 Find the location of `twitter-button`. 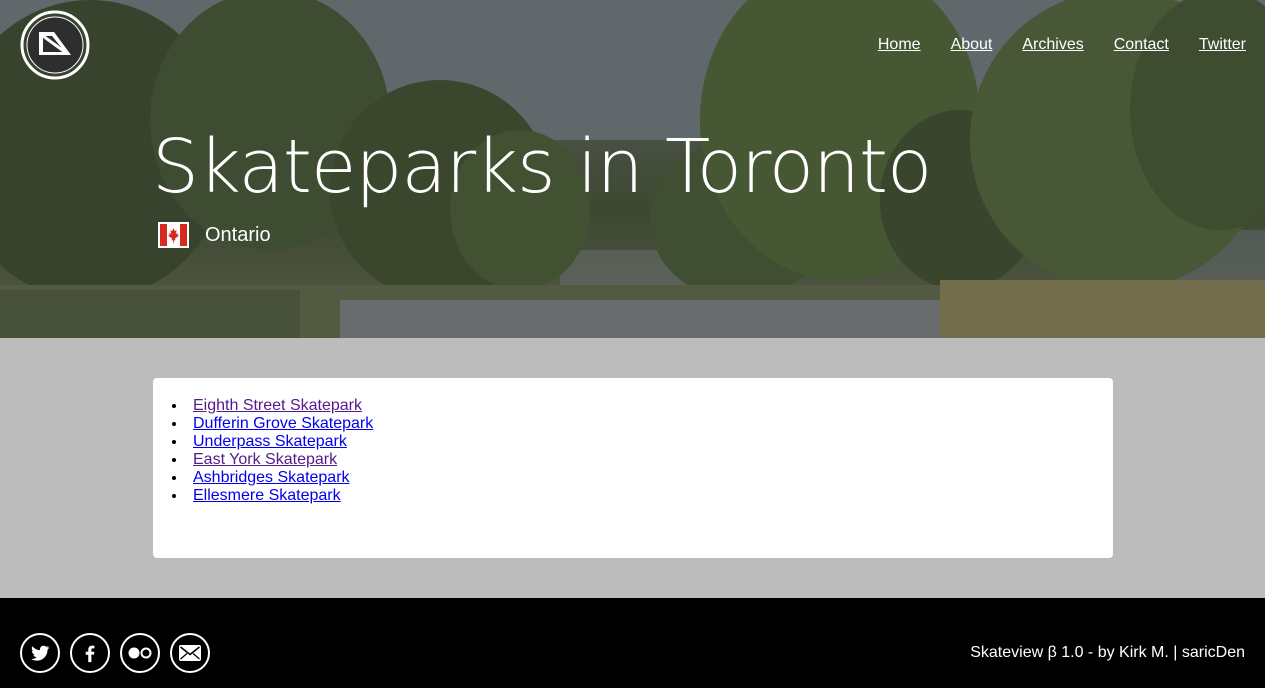

twitter-button is located at coordinates (40, 653).